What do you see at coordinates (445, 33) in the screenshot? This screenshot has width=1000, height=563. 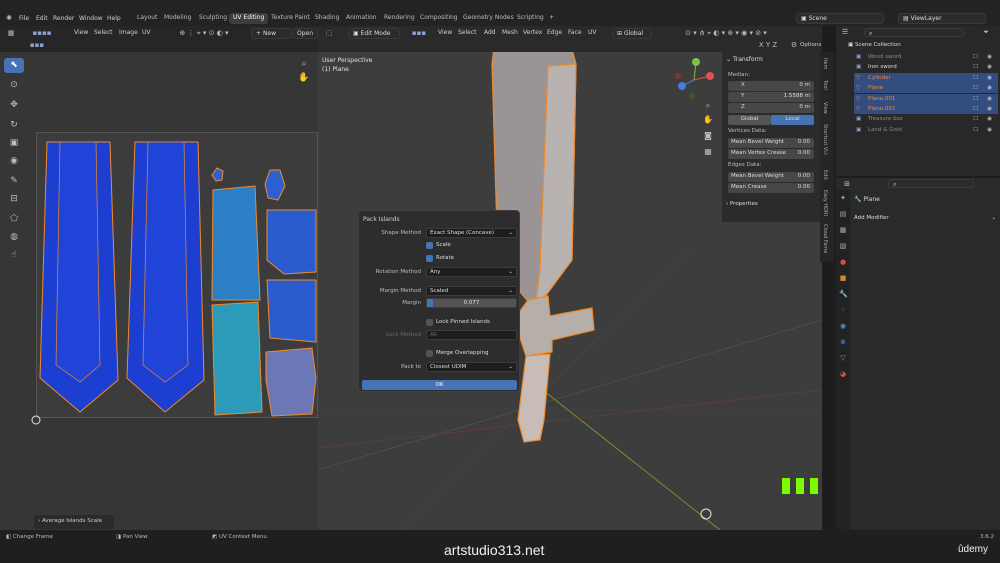 I see `vp-menu-view: View` at bounding box center [445, 33].